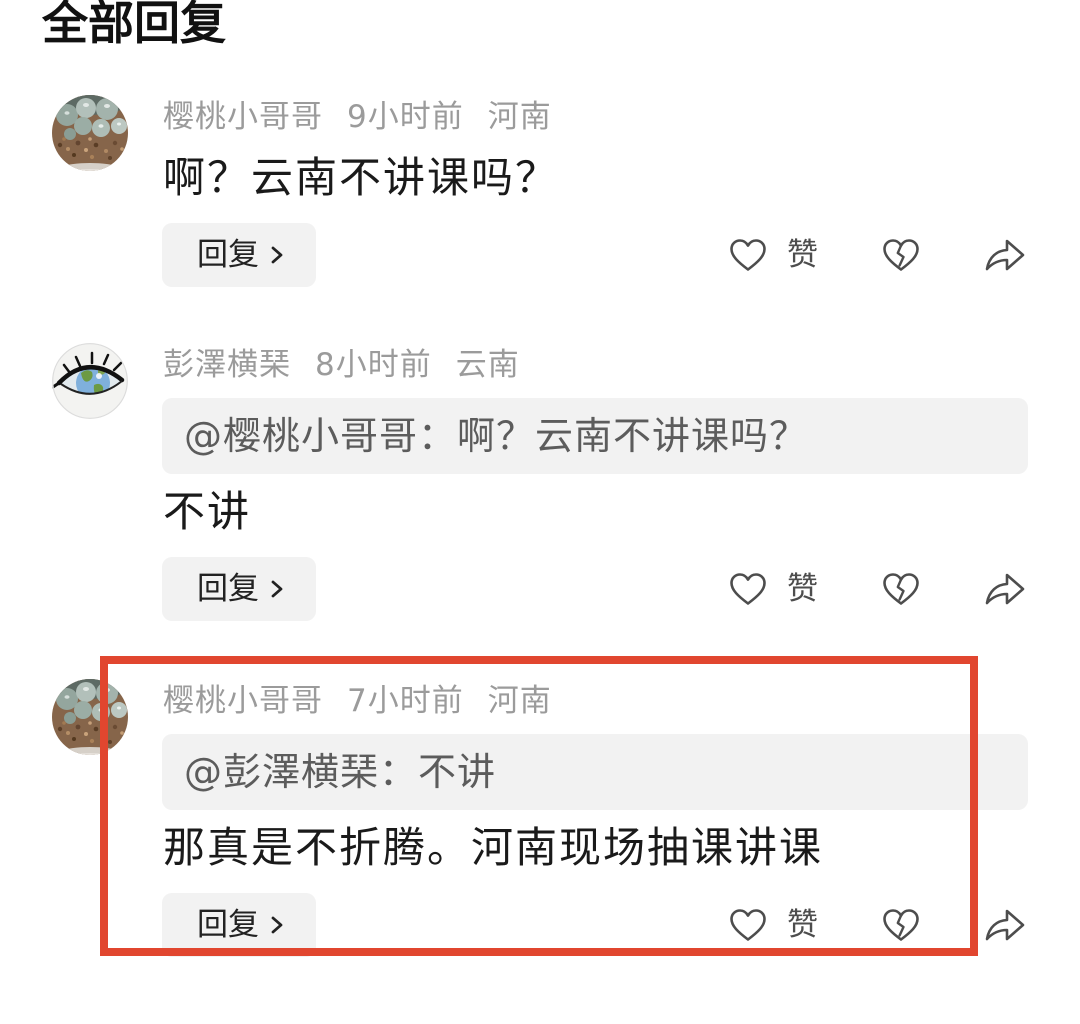 The height and width of the screenshot is (1024, 1080). Describe the element at coordinates (361, 177) in the screenshot. I see `comment-text: 啊？云南不讲课吗？` at that location.